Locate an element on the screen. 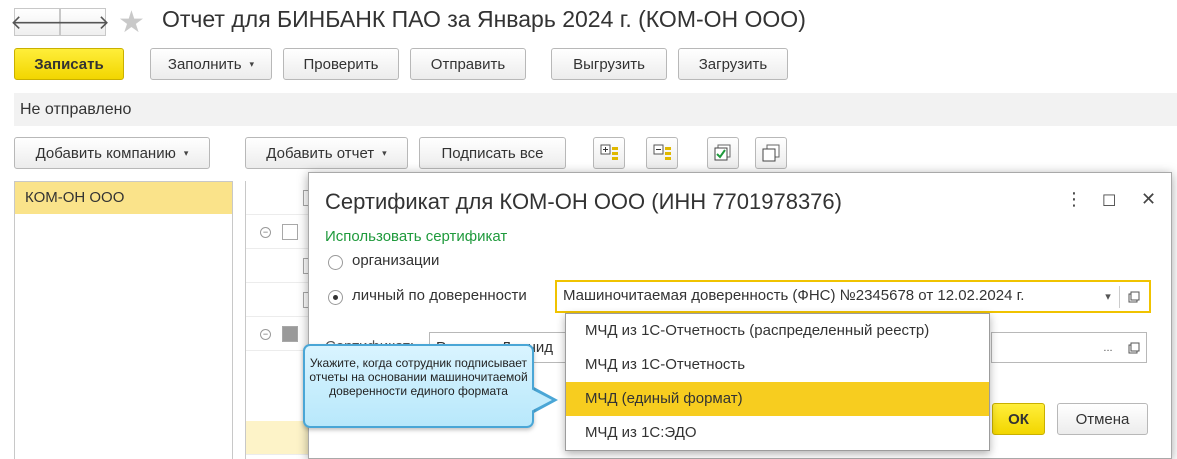 This screenshot has width=1177, height=459. import-button: Загрузить is located at coordinates (733, 64).